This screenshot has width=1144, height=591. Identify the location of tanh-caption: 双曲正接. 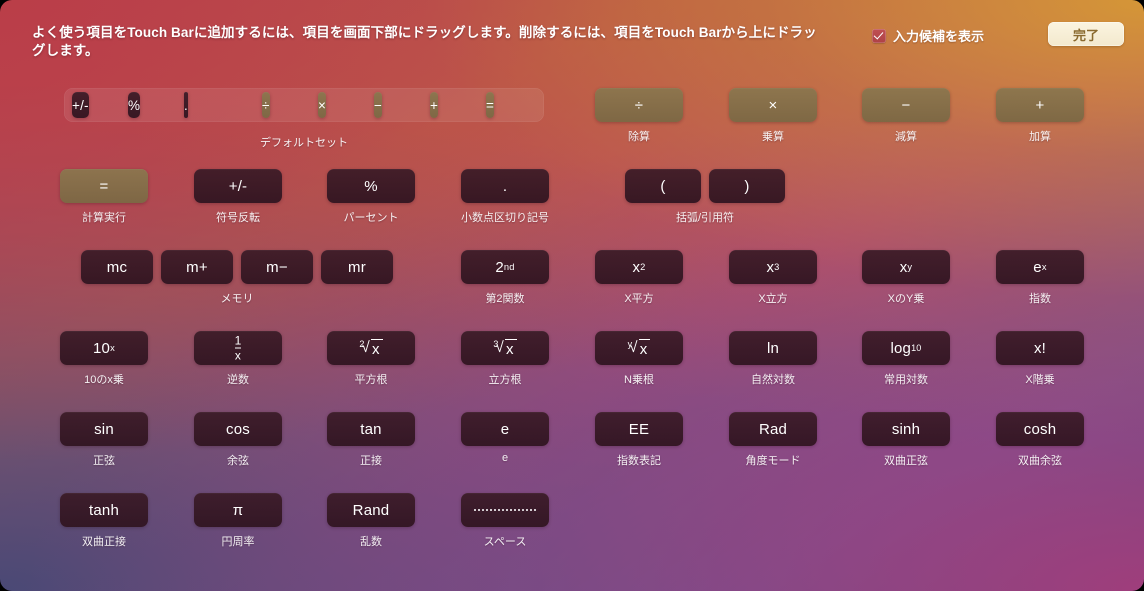
(104, 542).